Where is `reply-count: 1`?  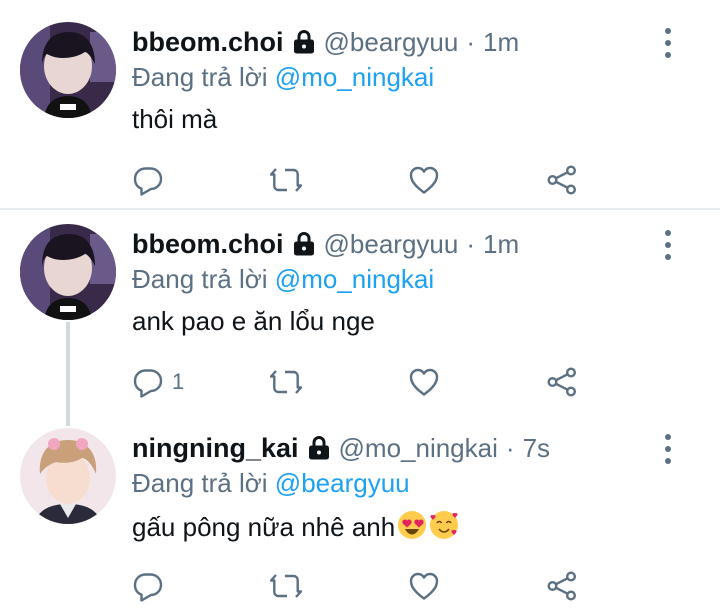 reply-count: 1 is located at coordinates (178, 381).